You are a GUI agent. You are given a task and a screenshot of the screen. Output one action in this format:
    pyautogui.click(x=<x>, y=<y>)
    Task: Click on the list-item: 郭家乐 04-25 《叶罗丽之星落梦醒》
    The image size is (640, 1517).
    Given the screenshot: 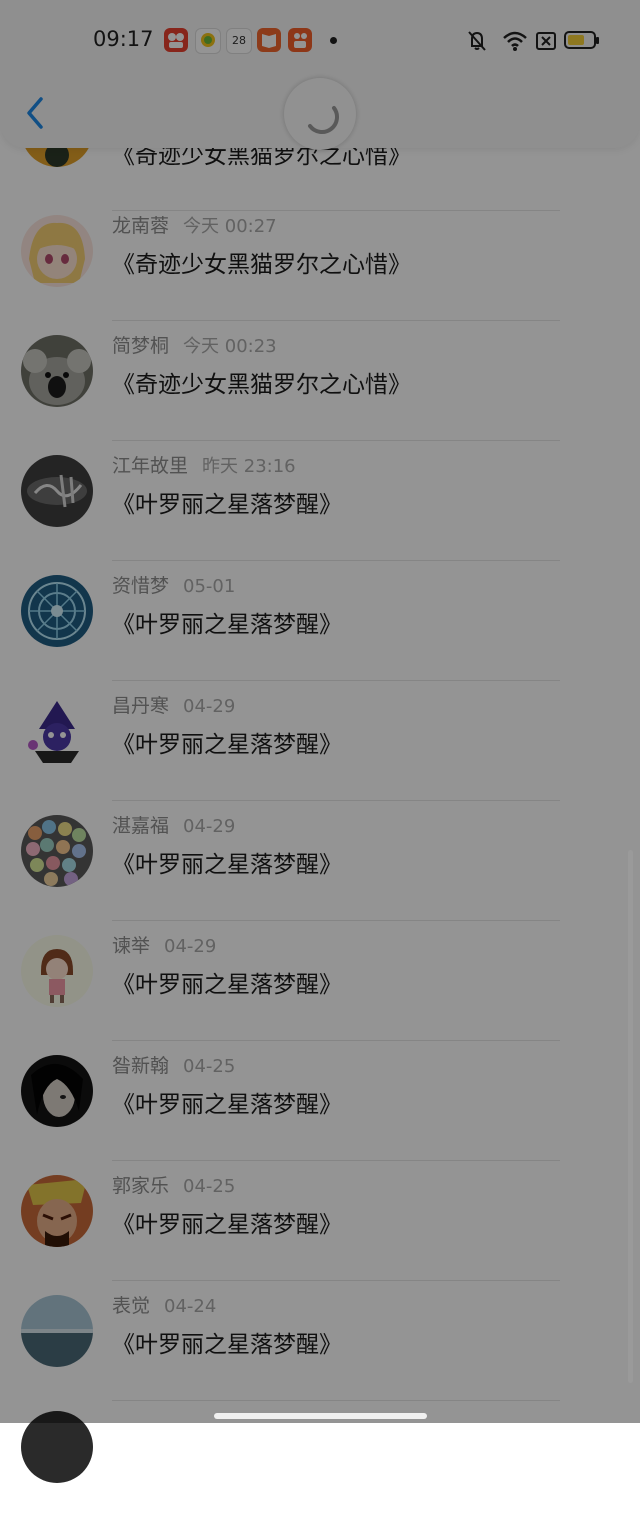 What is the action you would take?
    pyautogui.click(x=320, y=1221)
    